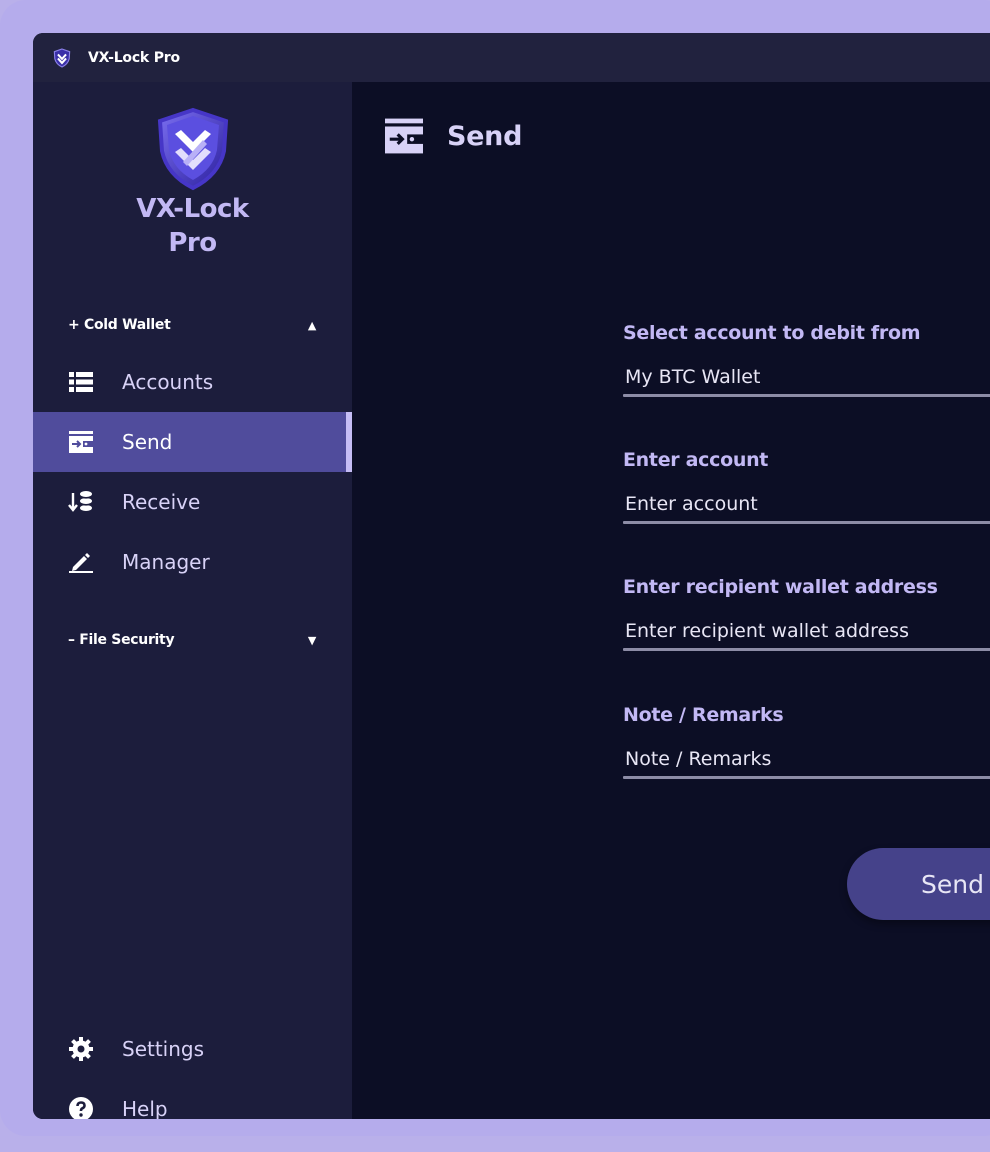  I want to click on account-field: Enter account, so click(806, 486).